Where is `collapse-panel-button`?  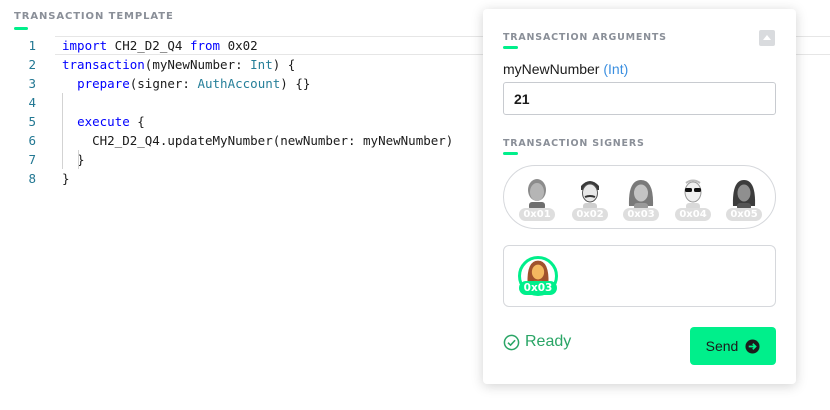
collapse-panel-button is located at coordinates (767, 38).